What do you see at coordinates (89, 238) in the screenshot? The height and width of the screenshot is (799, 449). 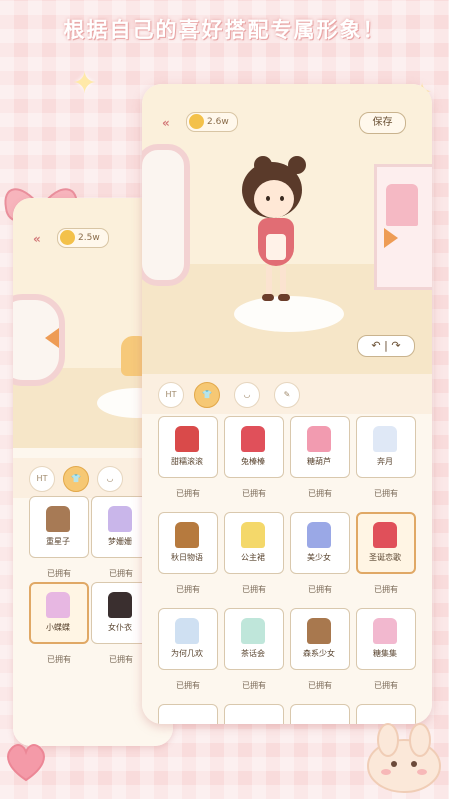 I see `coin-amount: 2.5w` at bounding box center [89, 238].